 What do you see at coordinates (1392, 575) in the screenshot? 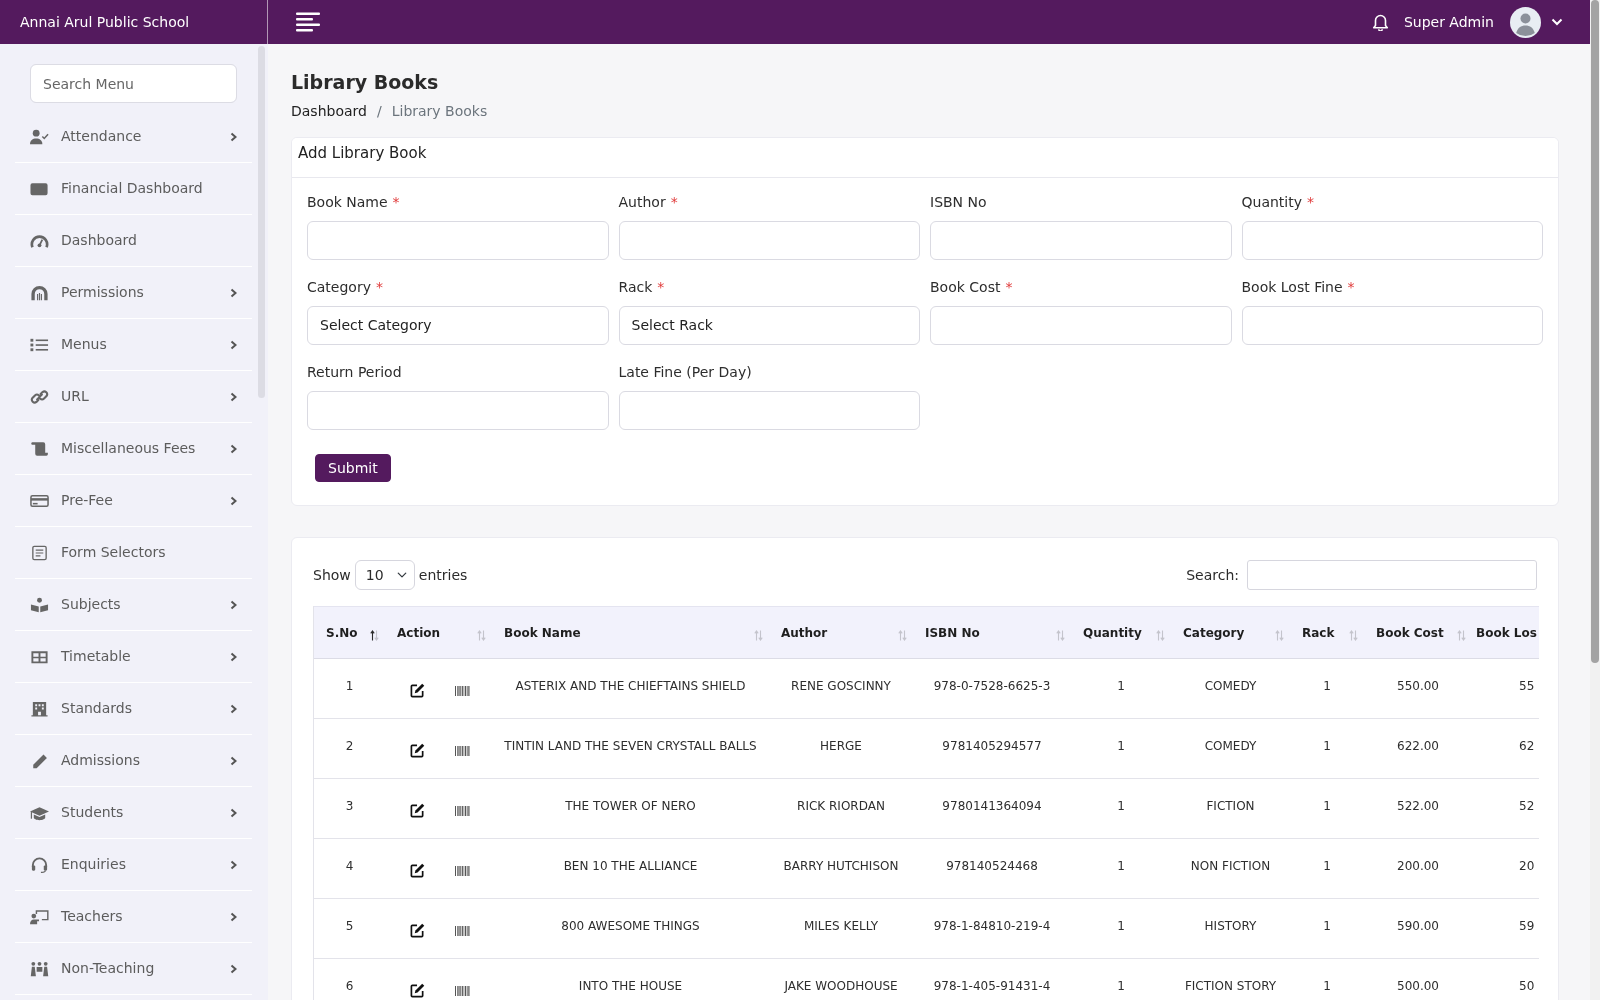
I see `search-field` at bounding box center [1392, 575].